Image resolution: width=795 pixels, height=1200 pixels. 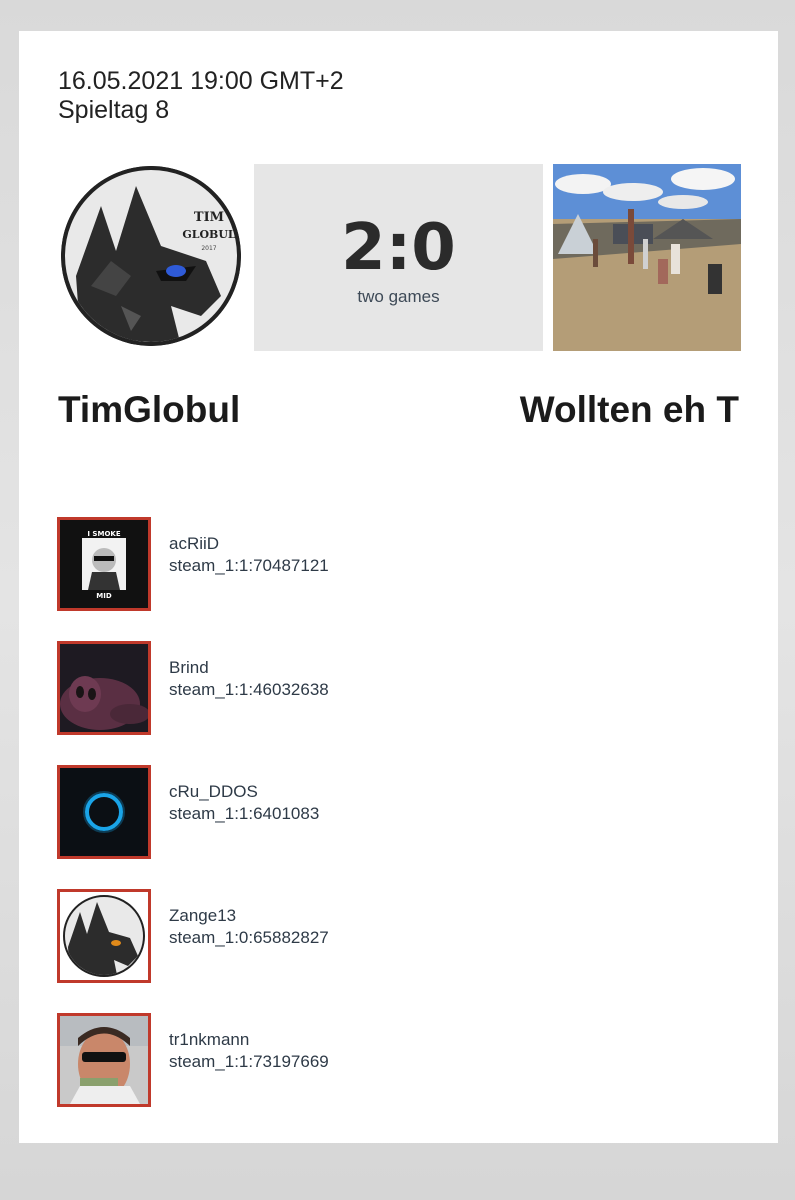 I want to click on camping-photo-icon, so click(x=647, y=257).